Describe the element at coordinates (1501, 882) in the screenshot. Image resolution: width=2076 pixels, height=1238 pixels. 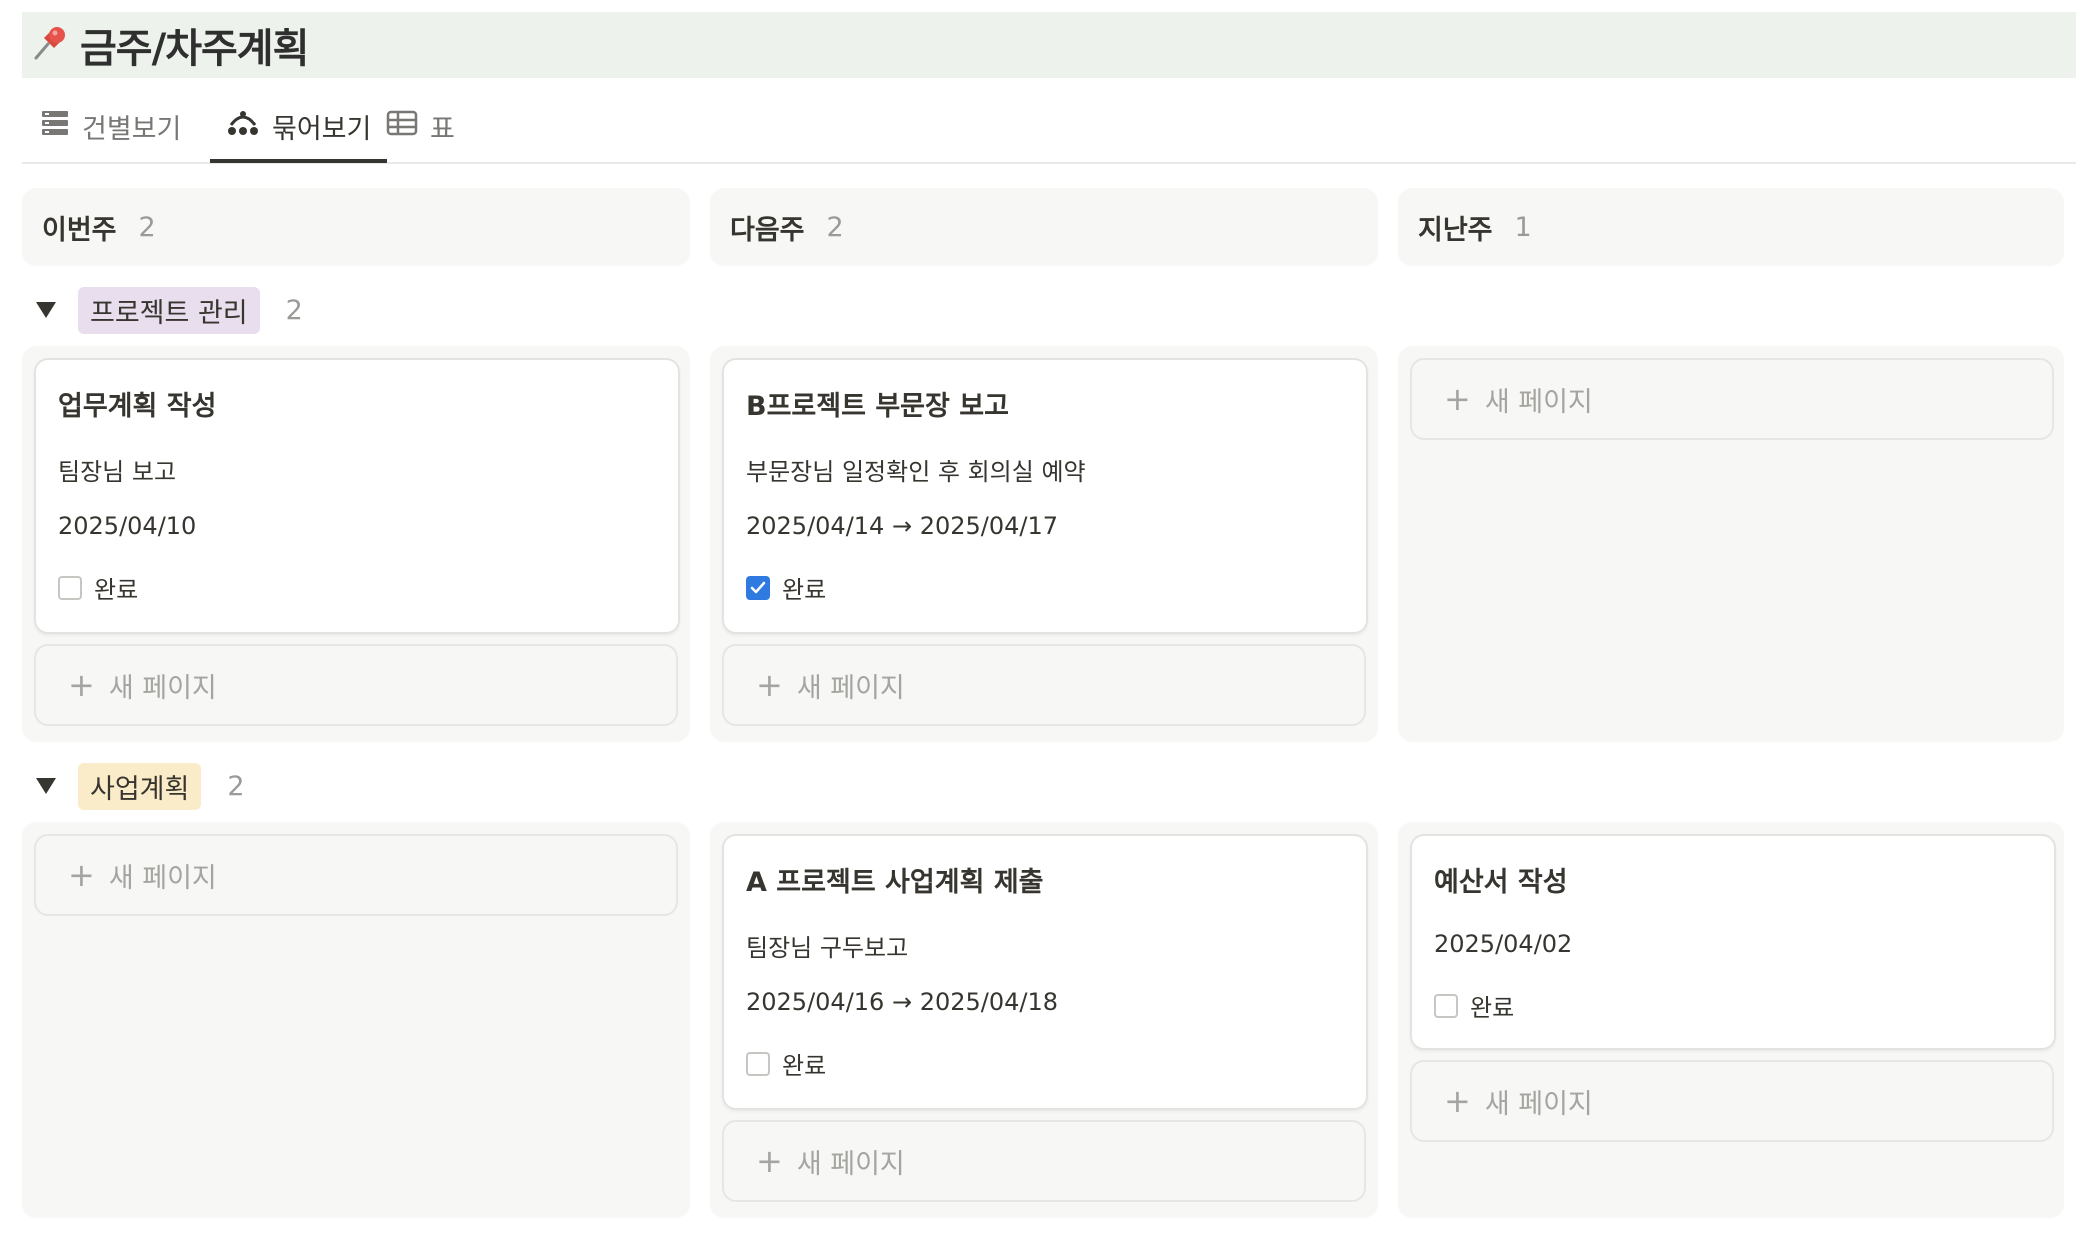
I see `card-title: 예산서 작성` at that location.